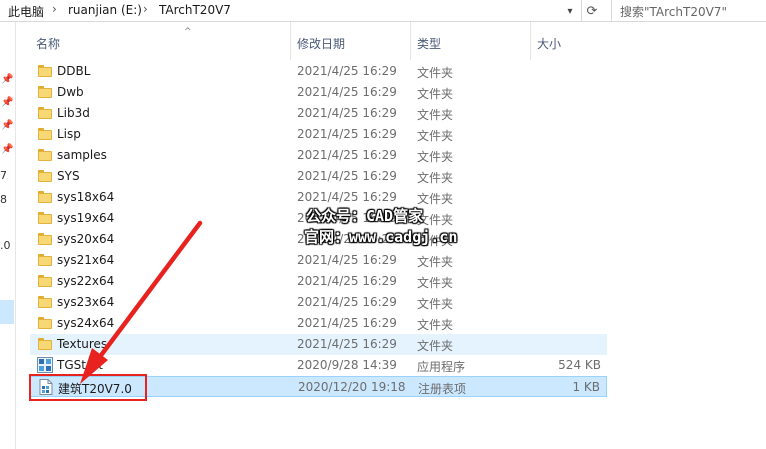 Image resolution: width=766 pixels, height=449 pixels. What do you see at coordinates (673, 12) in the screenshot?
I see `search-placeholder: 搜索"TArchT20V7"` at bounding box center [673, 12].